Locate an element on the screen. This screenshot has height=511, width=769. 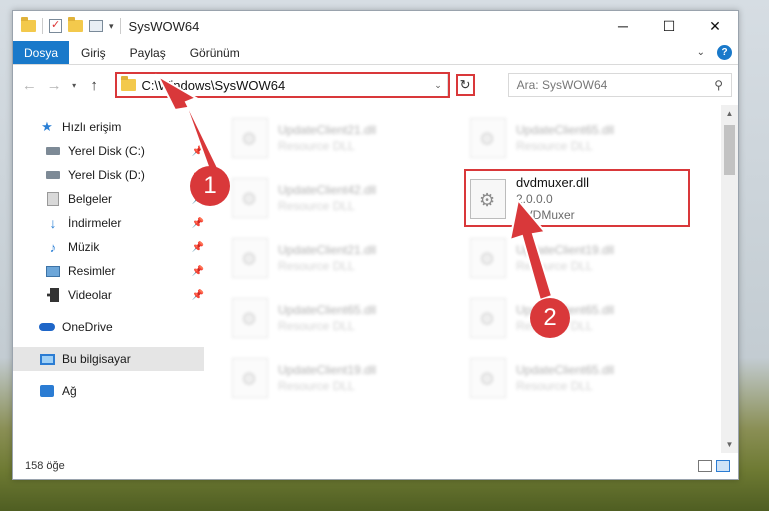
status-bar: 158 öğe is located at coordinates (375, 466).